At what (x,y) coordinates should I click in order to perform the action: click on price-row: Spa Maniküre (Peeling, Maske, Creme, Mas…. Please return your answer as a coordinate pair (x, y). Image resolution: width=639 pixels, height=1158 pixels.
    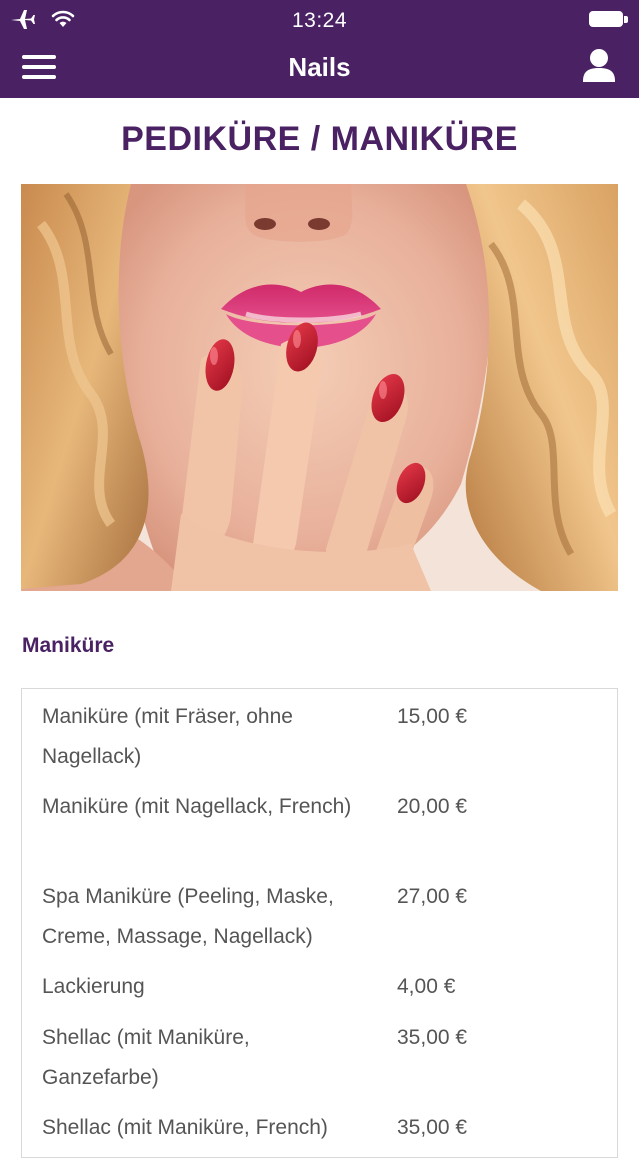
    Looking at the image, I should click on (322, 917).